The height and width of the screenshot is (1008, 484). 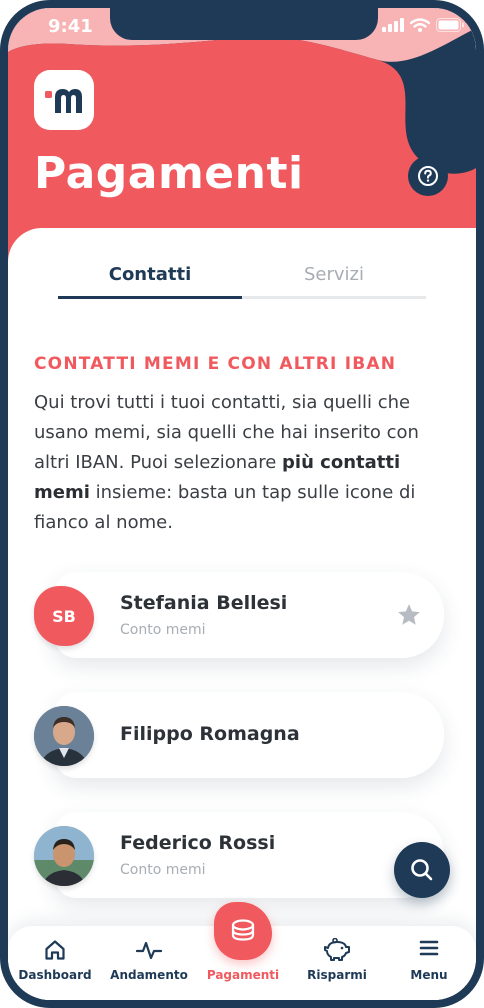 I want to click on help-button, so click(x=428, y=176).